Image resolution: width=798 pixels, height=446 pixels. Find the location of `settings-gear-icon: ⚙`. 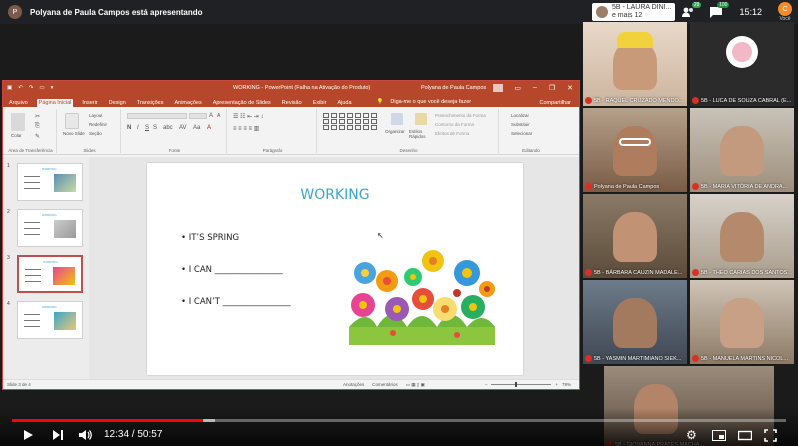

settings-gear-icon: ⚙ is located at coordinates (691, 435).